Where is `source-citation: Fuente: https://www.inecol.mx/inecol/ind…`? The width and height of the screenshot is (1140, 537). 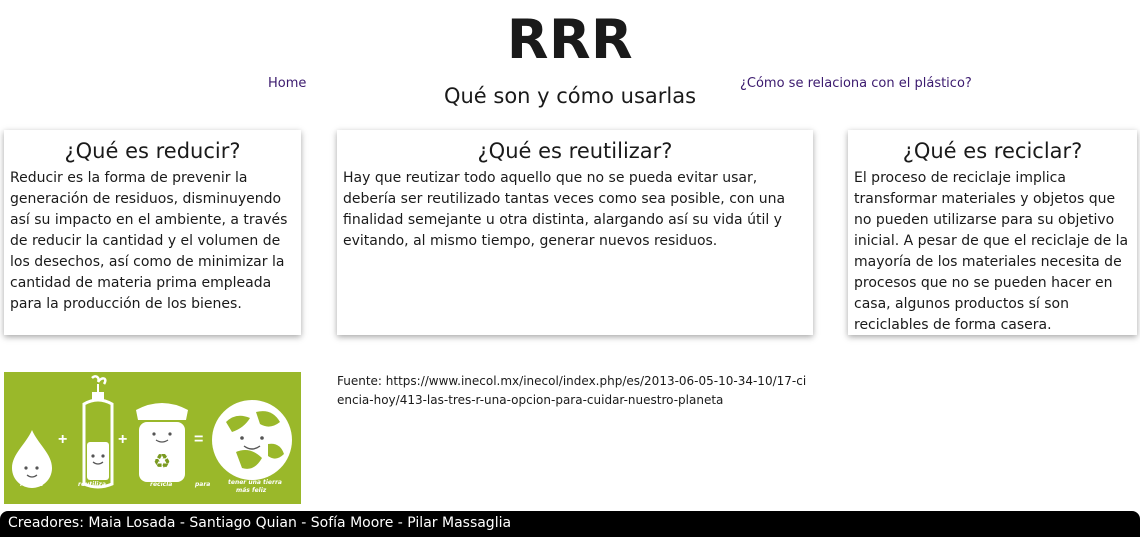
source-citation: Fuente: https://www.inecol.mx/inecol/ind… is located at coordinates (572, 390).